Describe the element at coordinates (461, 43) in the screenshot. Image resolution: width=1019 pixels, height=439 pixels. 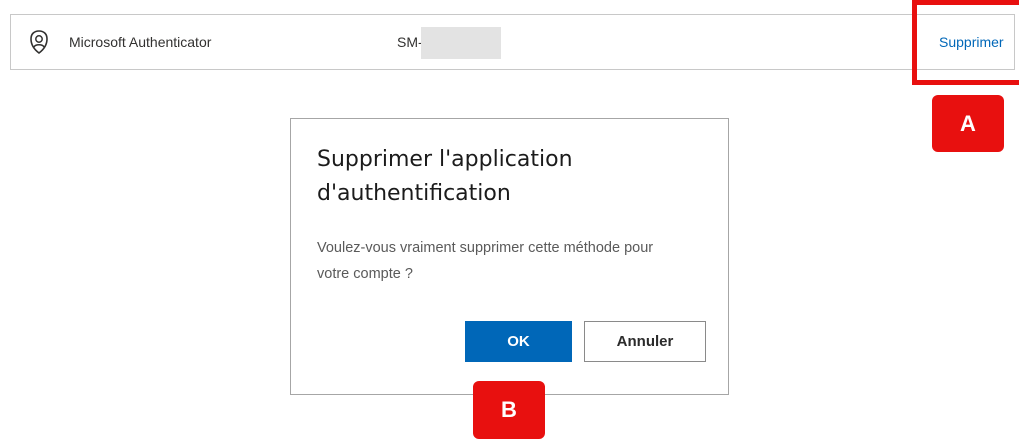
I see `redacted-value` at that location.